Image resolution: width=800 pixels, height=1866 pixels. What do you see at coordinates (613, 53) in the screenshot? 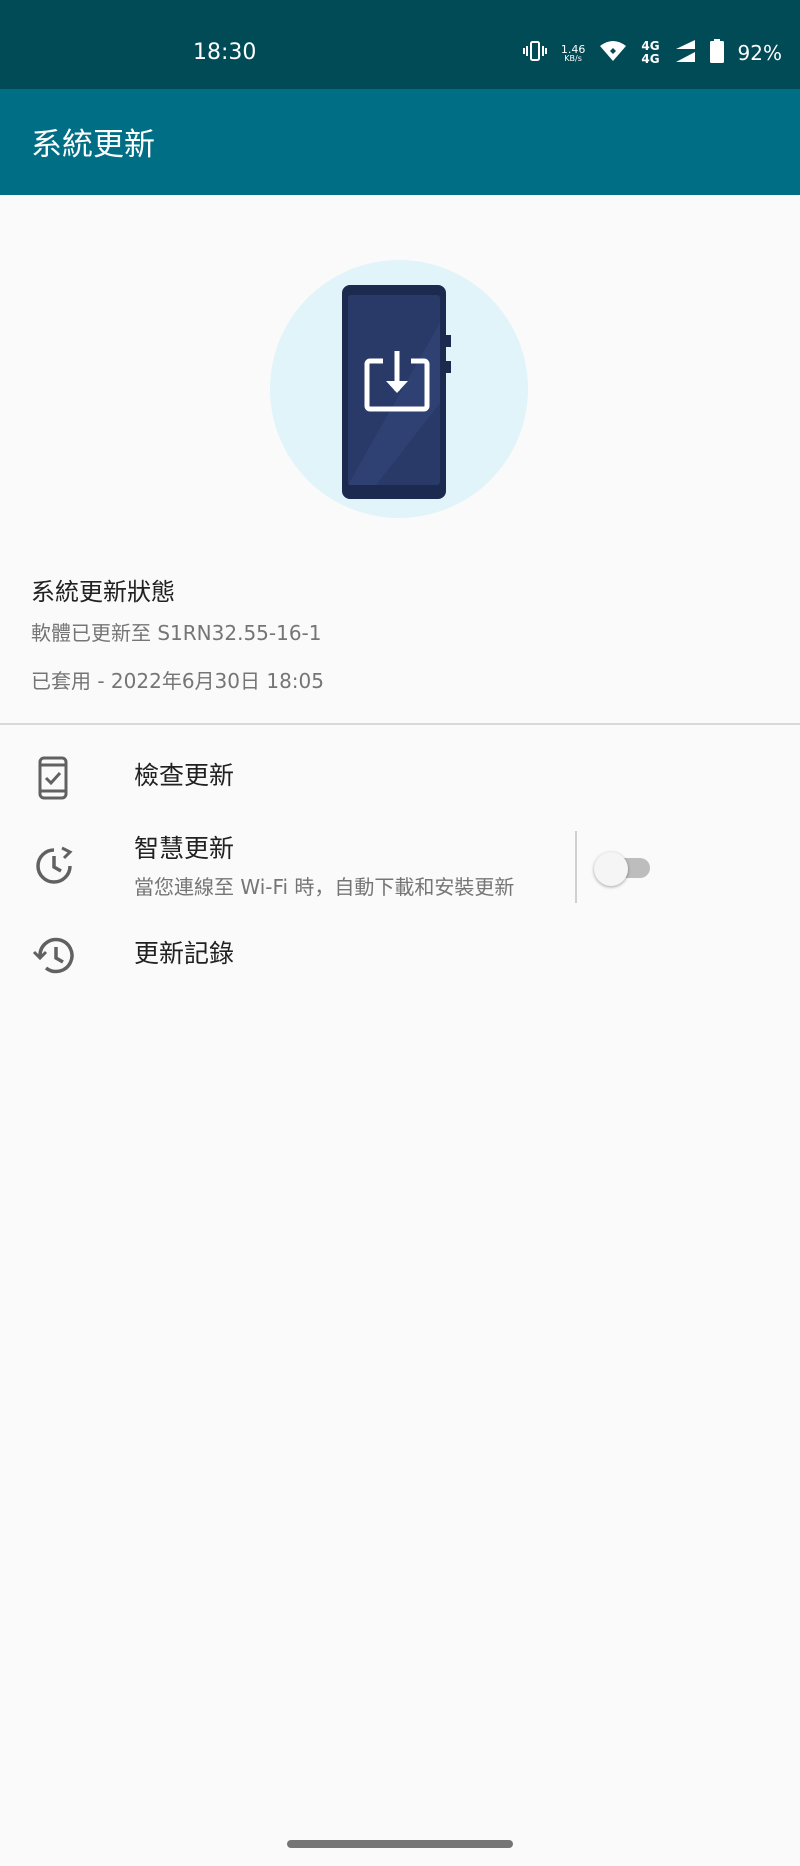
I see `wifi-icon` at bounding box center [613, 53].